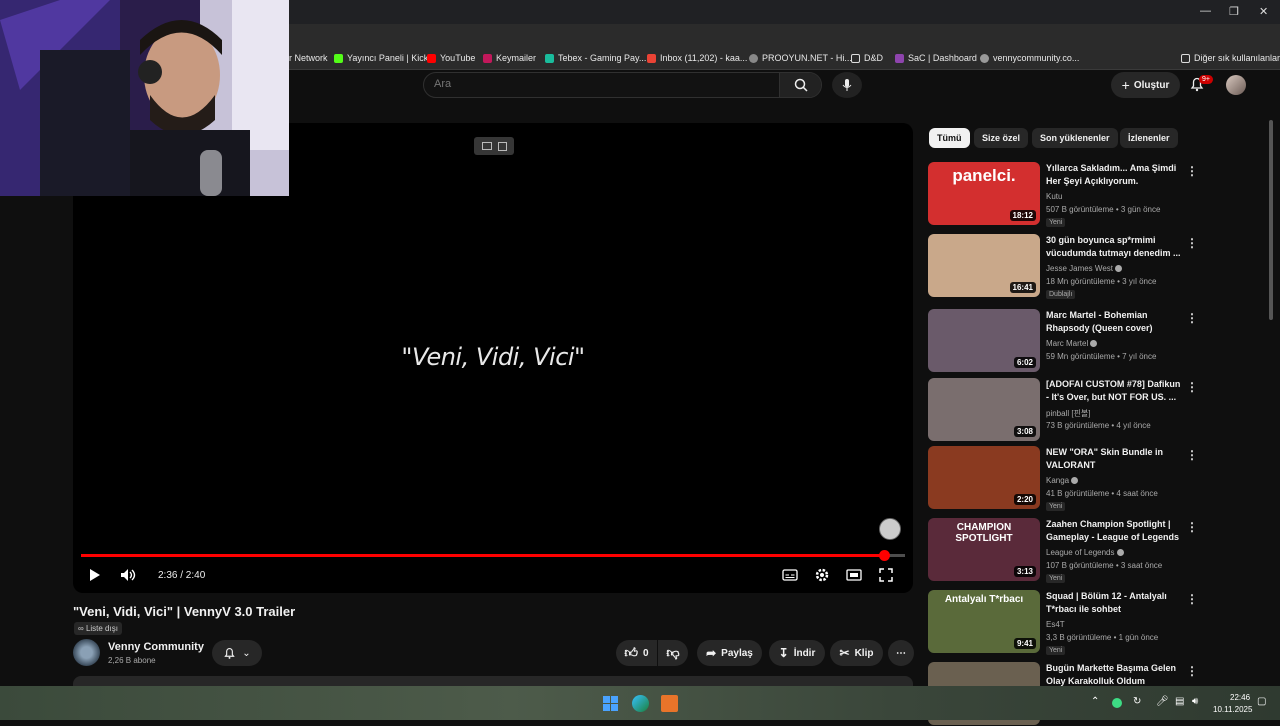  Describe the element at coordinates (800, 85) in the screenshot. I see `search-button` at that location.